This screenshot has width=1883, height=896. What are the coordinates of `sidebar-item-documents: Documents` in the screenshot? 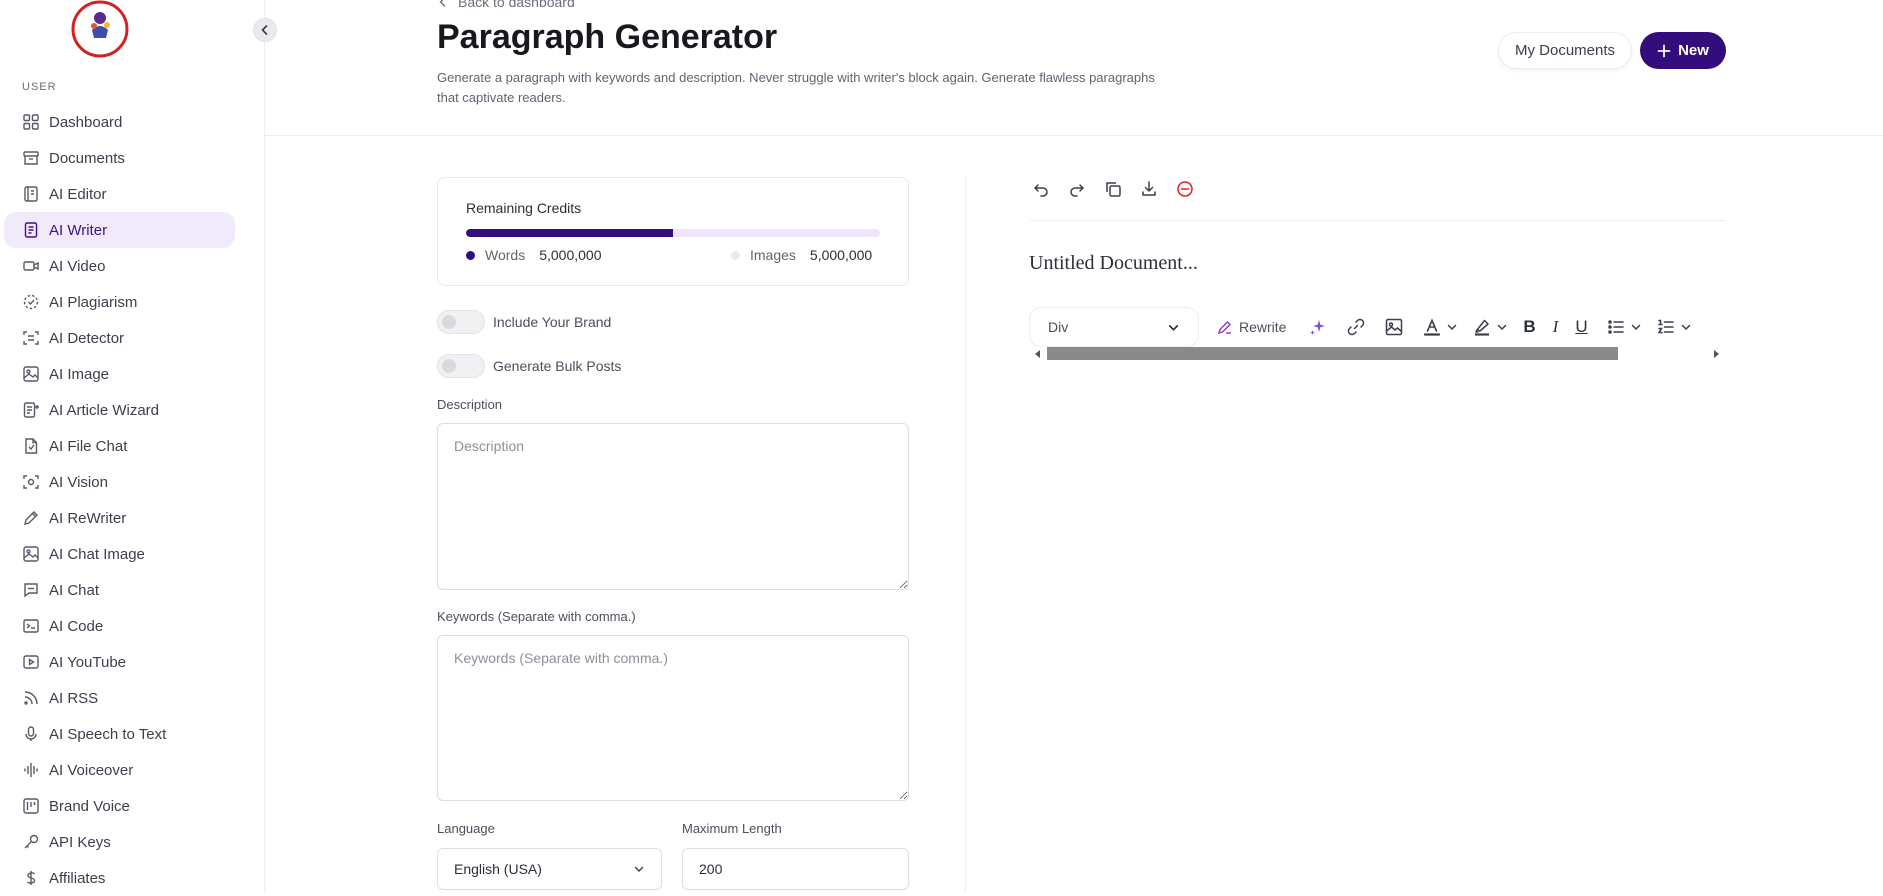 It's located at (119, 158).